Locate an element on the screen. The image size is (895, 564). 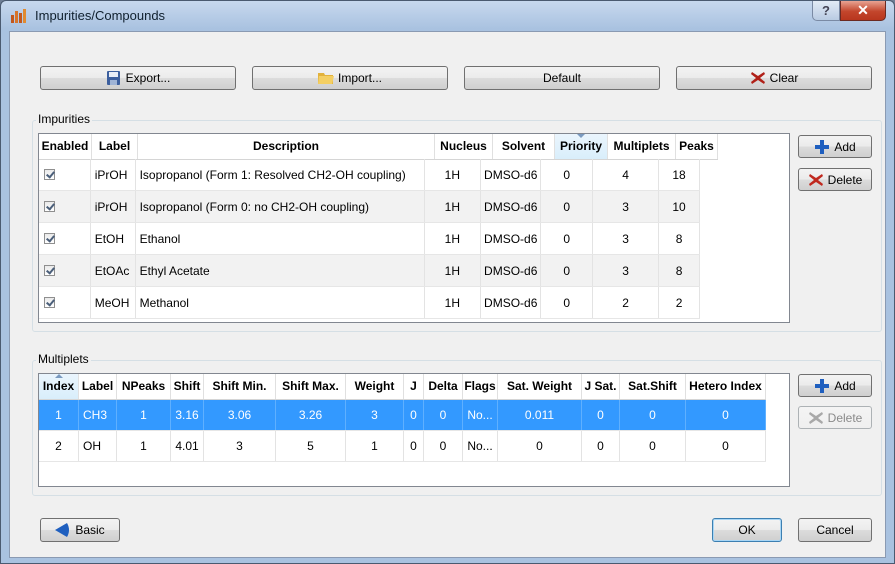
col-priority: Priority is located at coordinates (581, 146).